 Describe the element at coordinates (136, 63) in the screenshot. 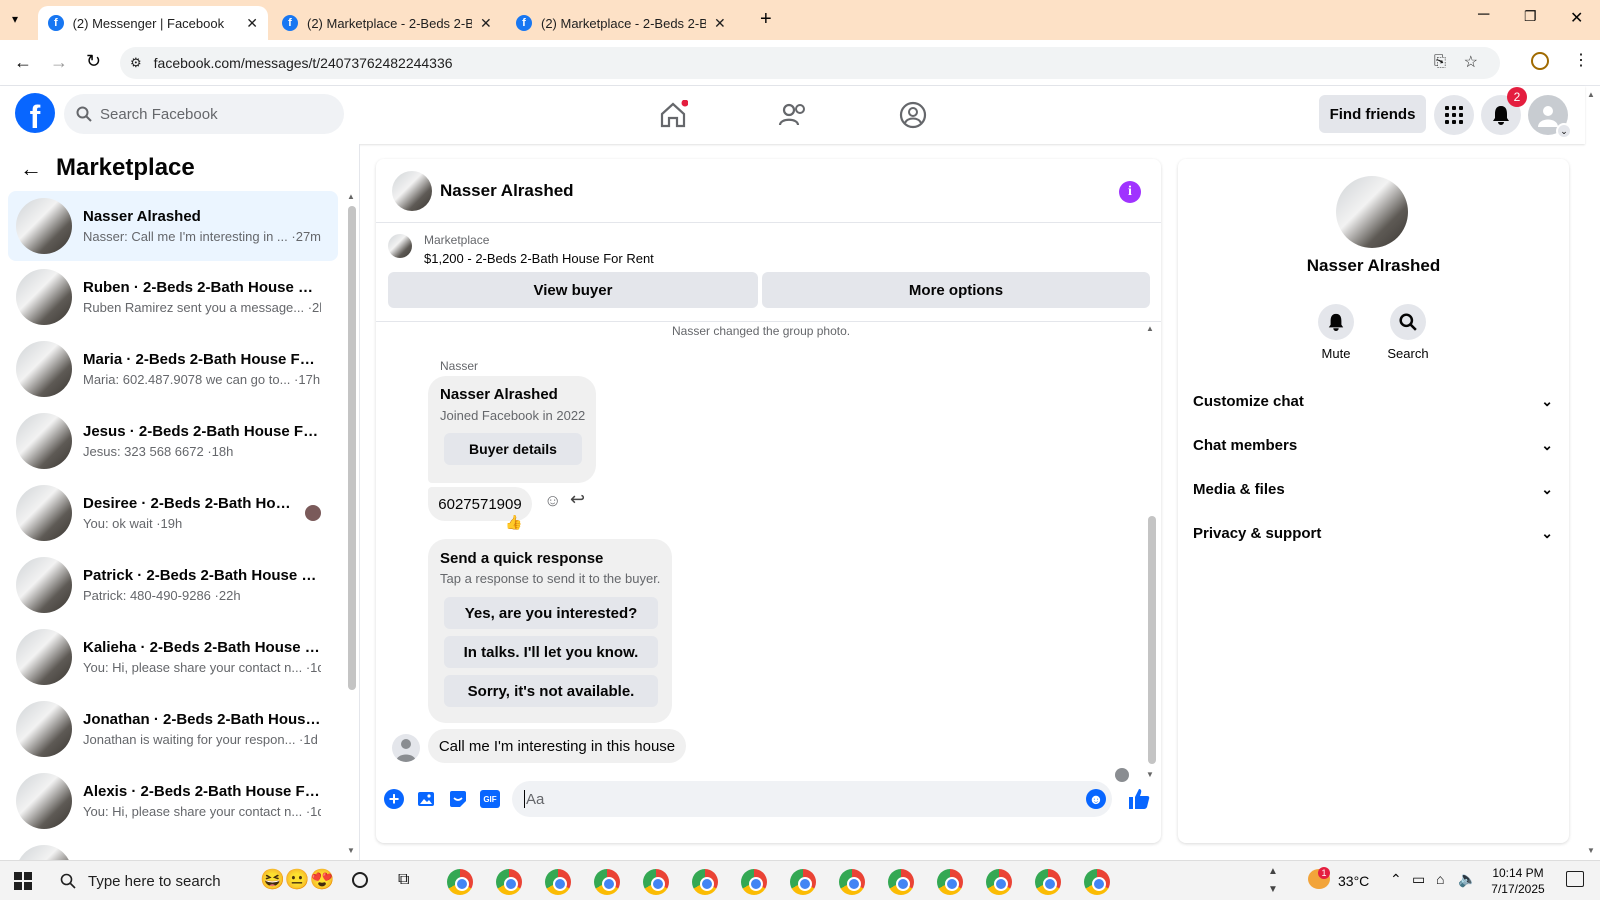

I see `site-info-icon: ⚙` at that location.